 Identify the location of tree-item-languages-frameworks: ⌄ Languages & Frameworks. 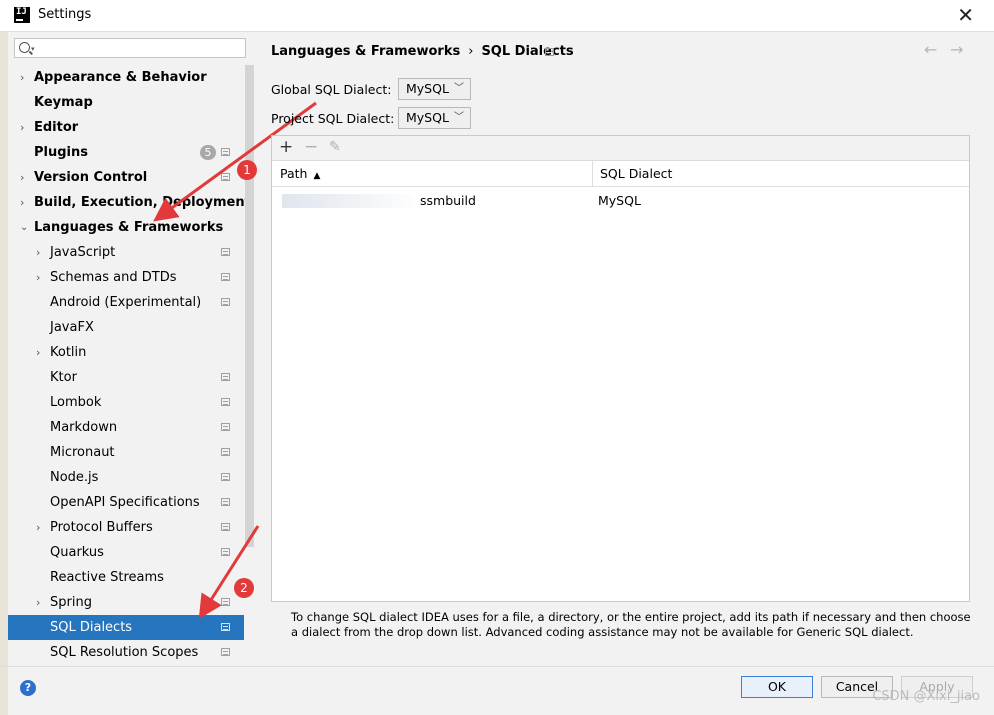
(126, 227).